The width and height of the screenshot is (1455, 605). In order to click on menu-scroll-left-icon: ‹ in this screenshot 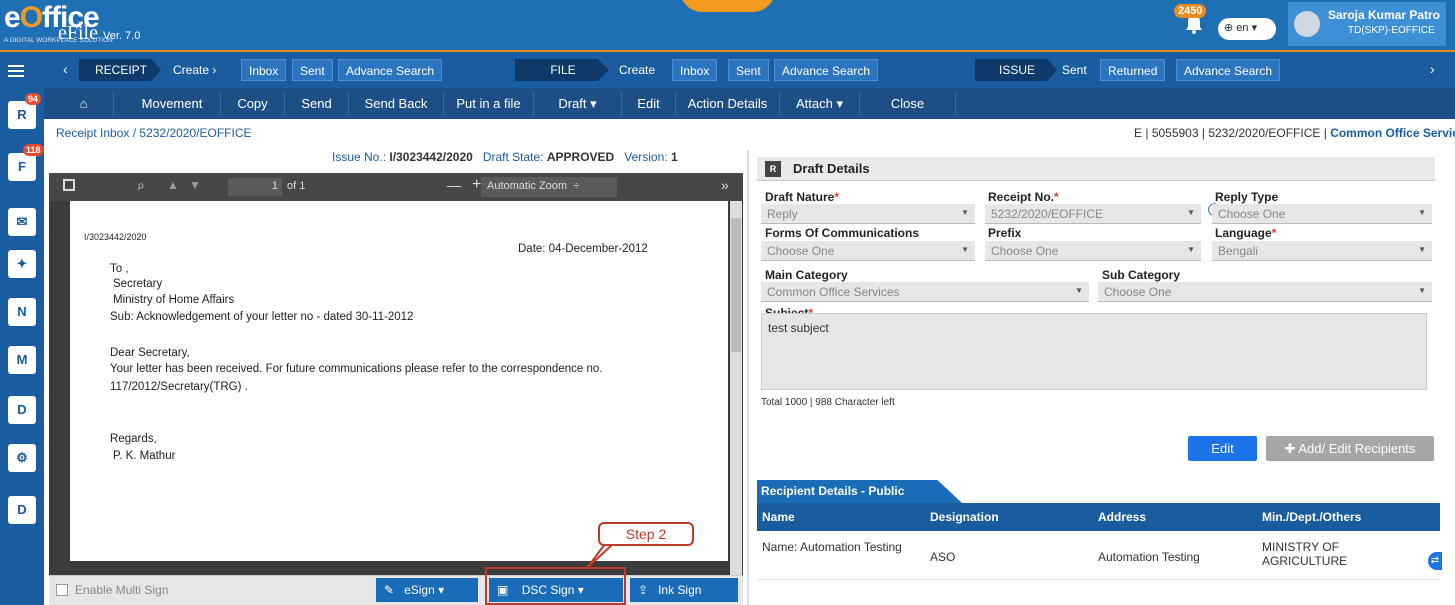, I will do `click(65, 69)`.